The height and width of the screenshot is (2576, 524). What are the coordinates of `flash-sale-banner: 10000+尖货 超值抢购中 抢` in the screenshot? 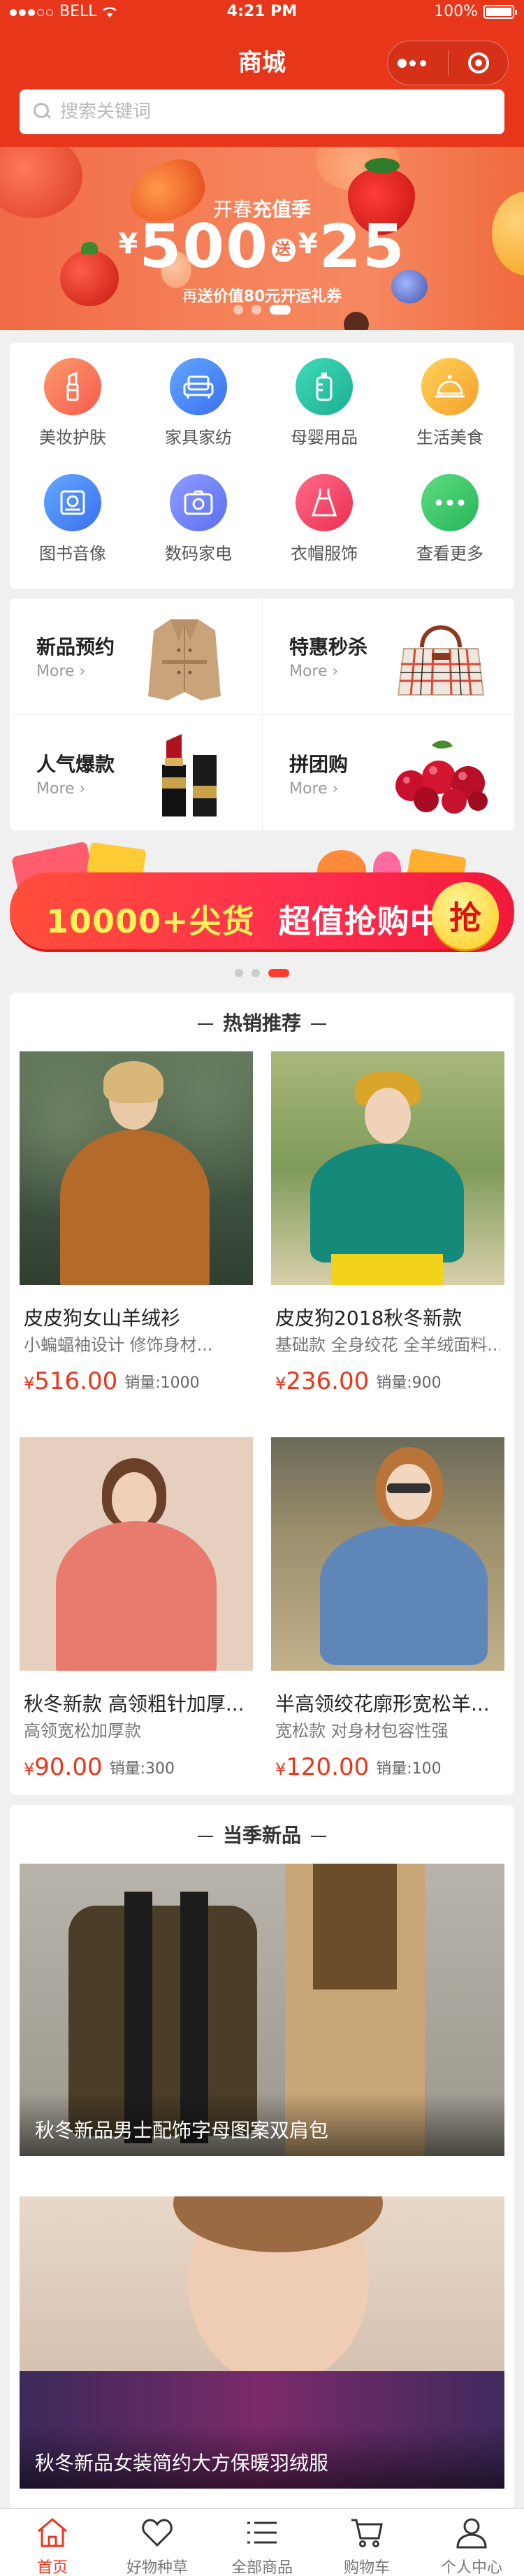 It's located at (262, 902).